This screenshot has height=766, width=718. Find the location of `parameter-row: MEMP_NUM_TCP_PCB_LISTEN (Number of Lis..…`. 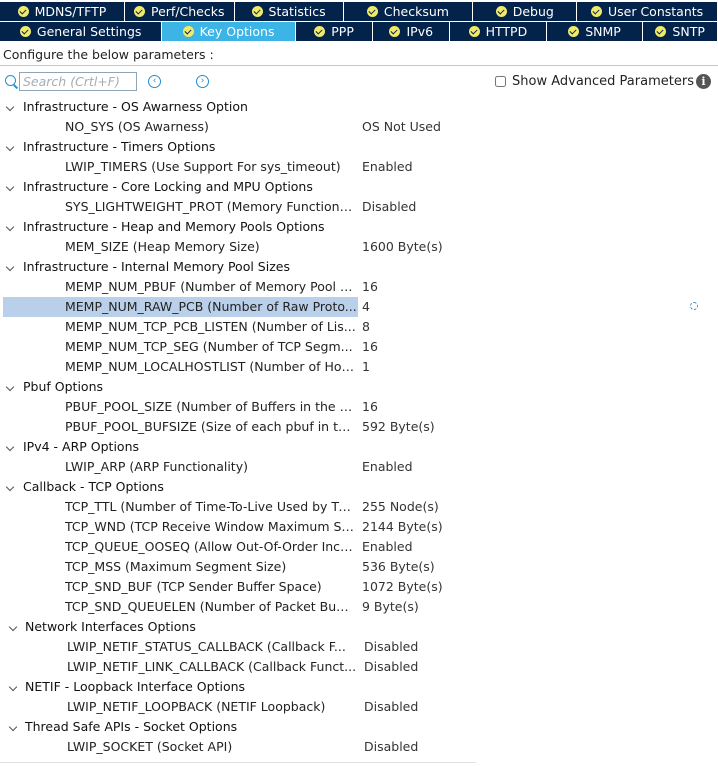

parameter-row: MEMP_NUM_TCP_PCB_LISTEN (Number of Lis..… is located at coordinates (359, 327).